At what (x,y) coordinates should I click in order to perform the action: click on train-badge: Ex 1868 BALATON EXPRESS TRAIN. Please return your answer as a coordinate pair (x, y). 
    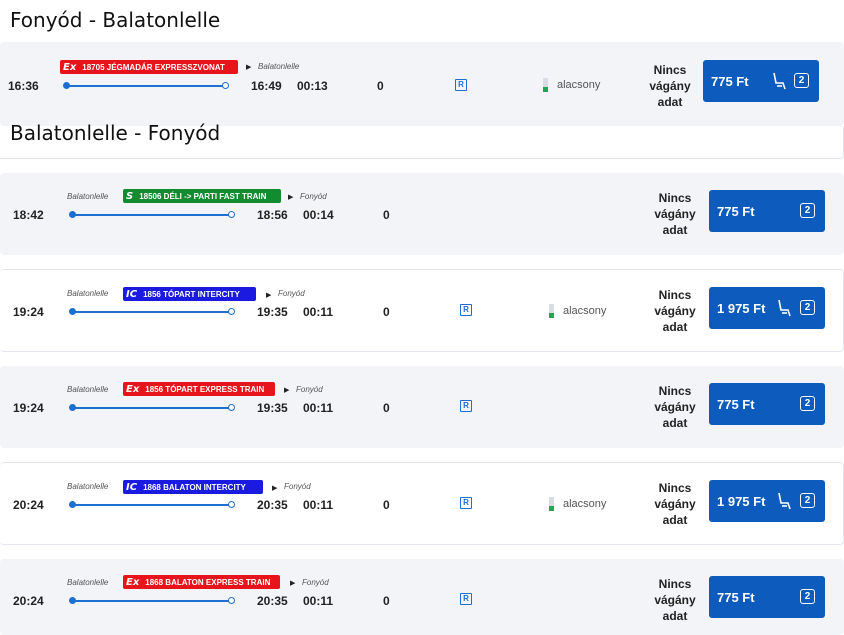
    Looking at the image, I should click on (201, 582).